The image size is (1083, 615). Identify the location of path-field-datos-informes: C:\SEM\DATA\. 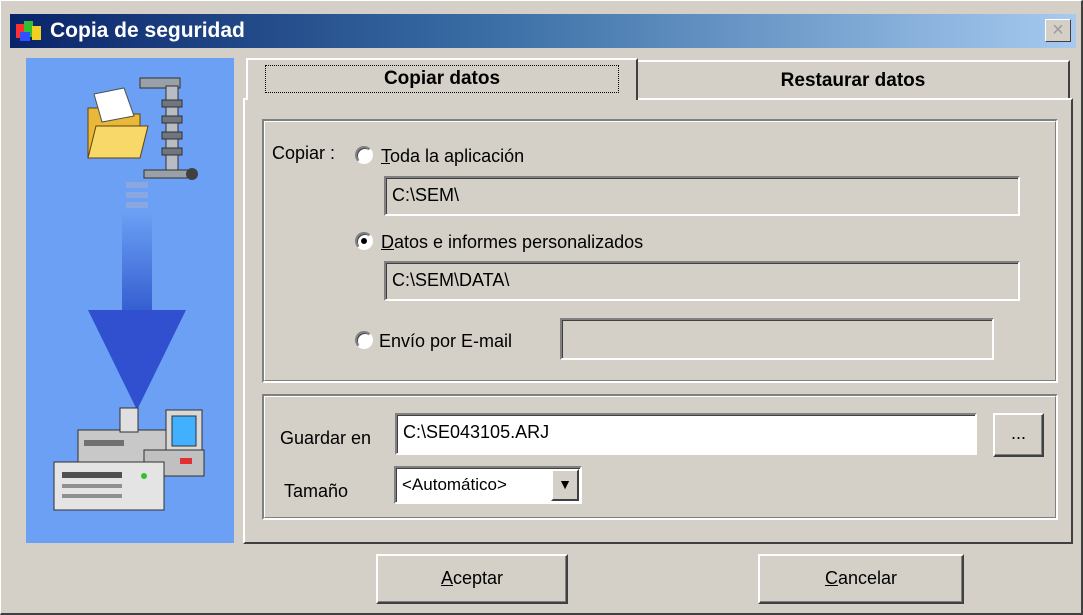
(702, 281).